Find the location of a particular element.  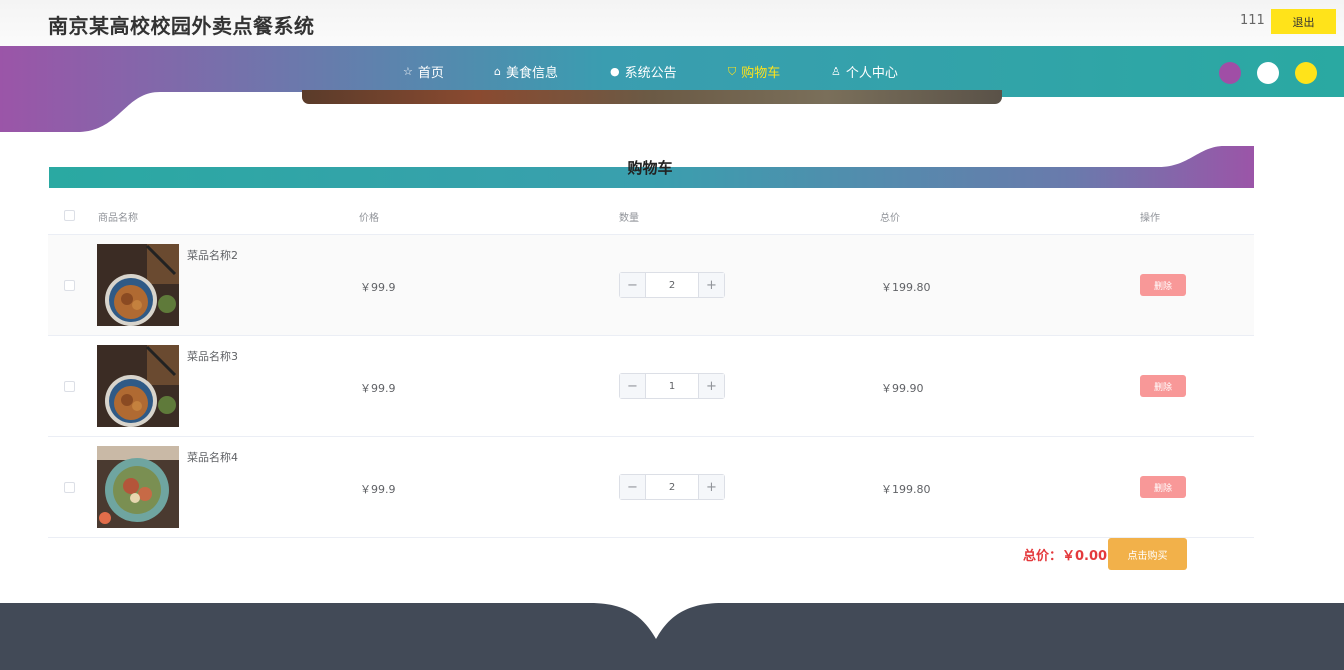

nav-item-announcements: ● 系统公告 is located at coordinates (643, 71).